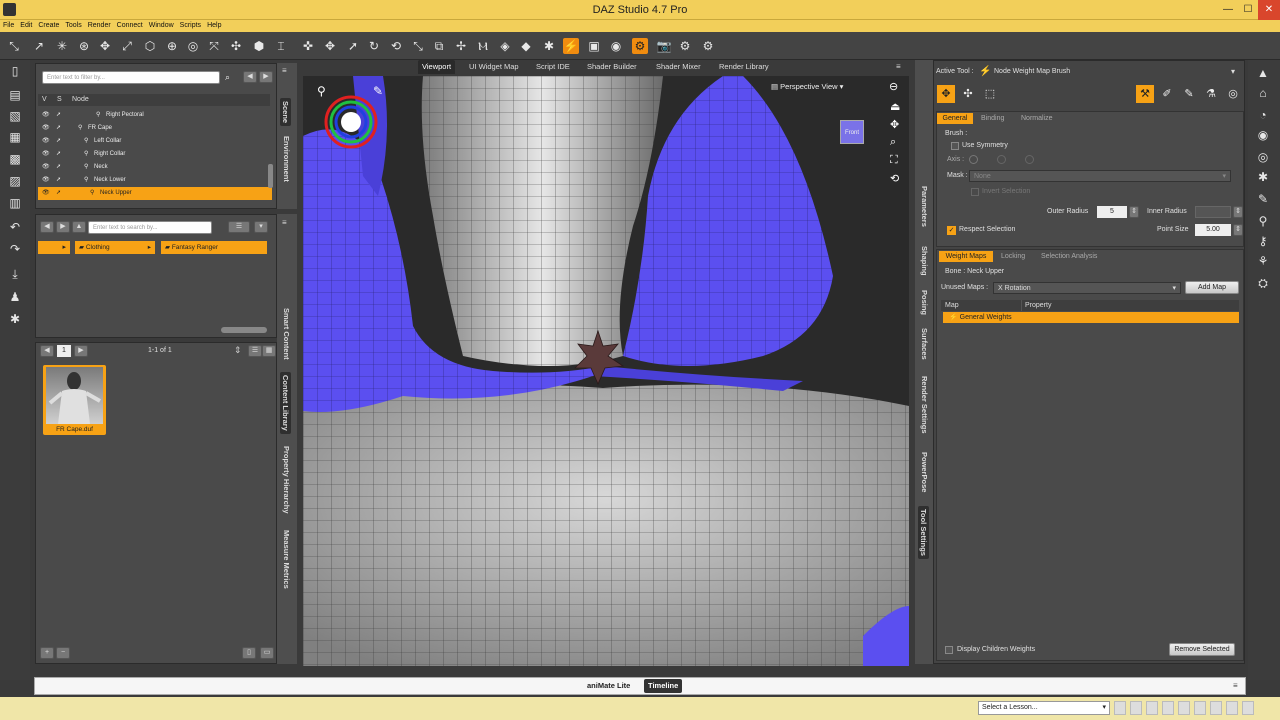  I want to click on render-icon: ⚙, so click(640, 46).